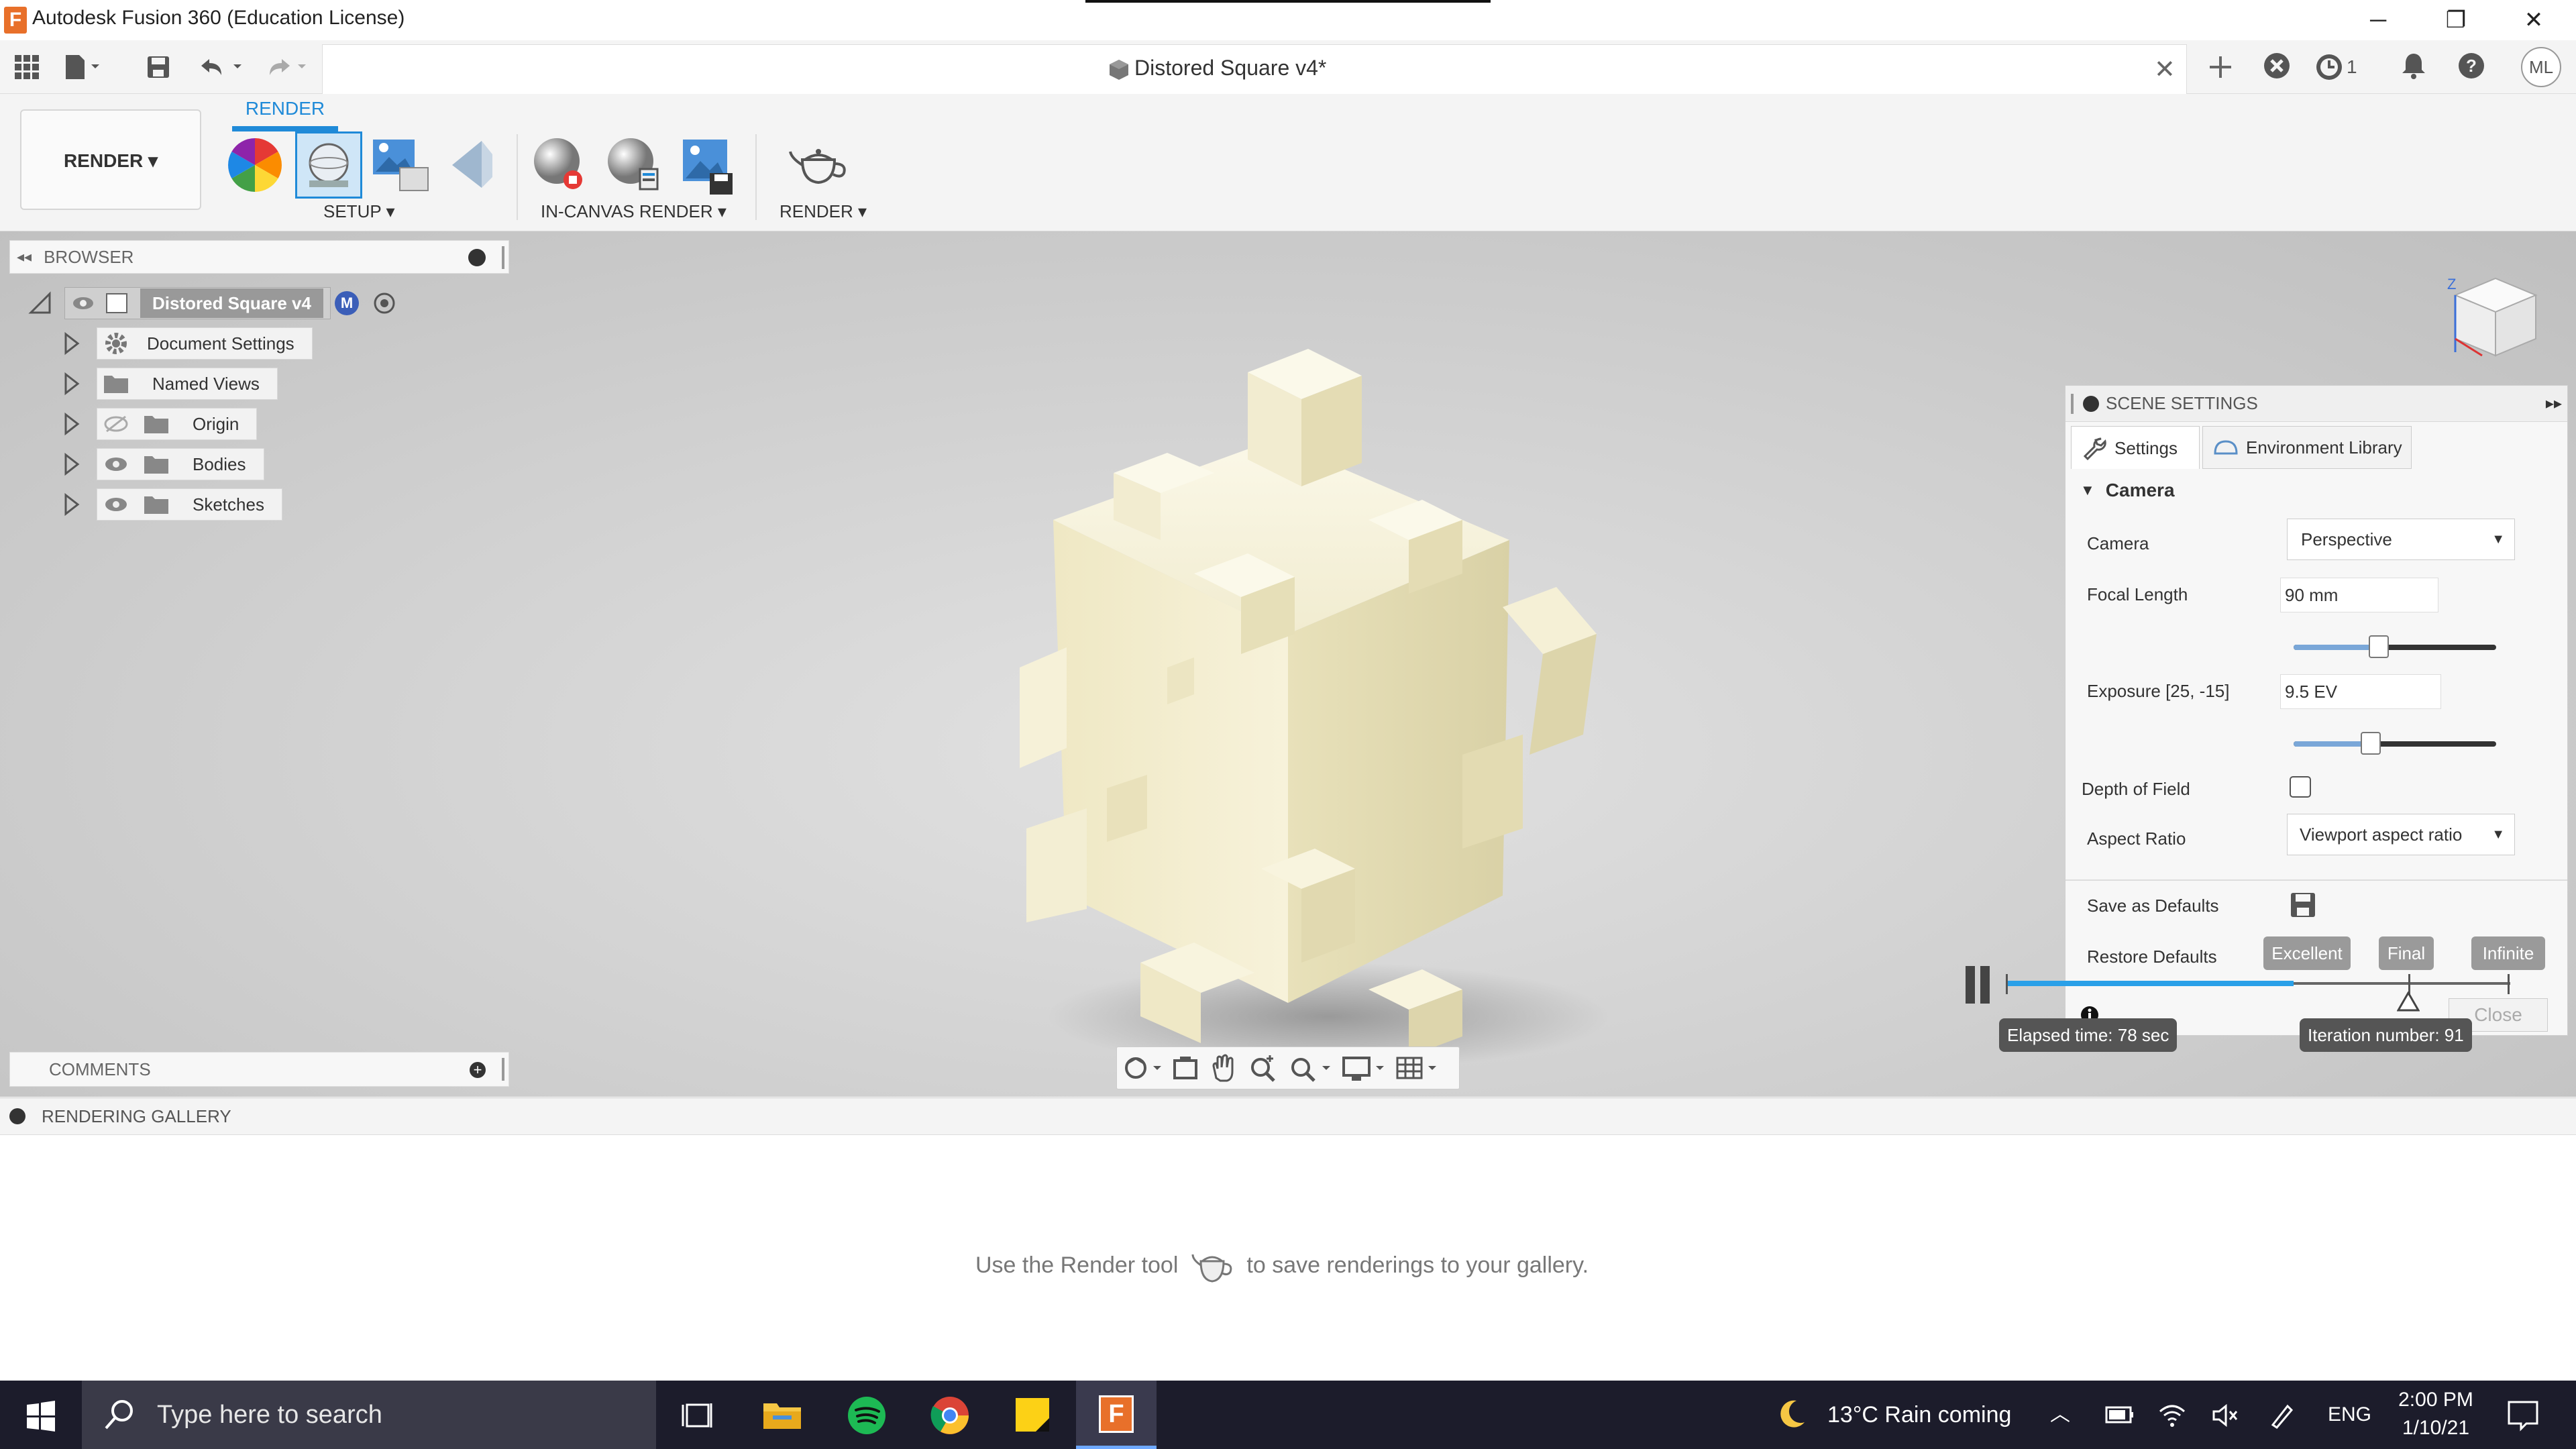 The image size is (2576, 1449). Describe the element at coordinates (1977, 985) in the screenshot. I see `pause-render-button` at that location.